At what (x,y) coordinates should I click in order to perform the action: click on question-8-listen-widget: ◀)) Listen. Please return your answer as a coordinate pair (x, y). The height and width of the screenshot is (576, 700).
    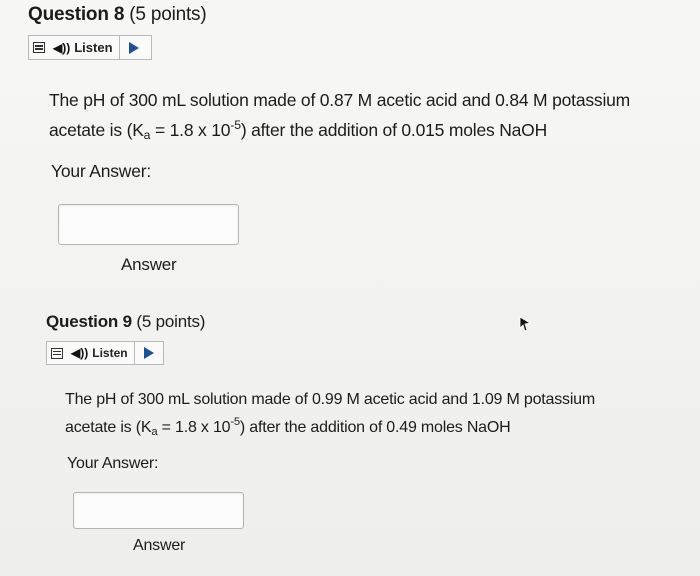
    Looking at the image, I should click on (90, 47).